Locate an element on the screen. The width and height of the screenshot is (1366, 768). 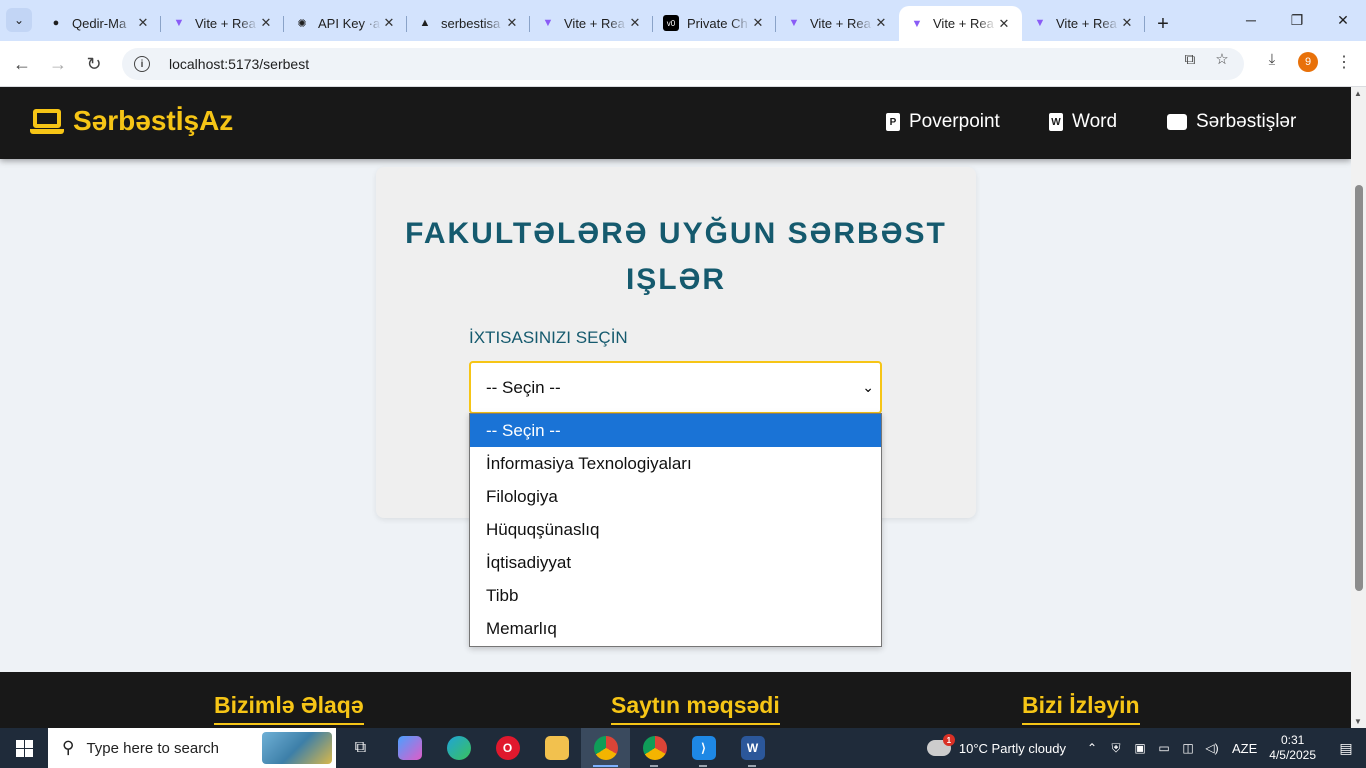
bookmark-star-icon: ☆ is located at coordinates (1222, 59).